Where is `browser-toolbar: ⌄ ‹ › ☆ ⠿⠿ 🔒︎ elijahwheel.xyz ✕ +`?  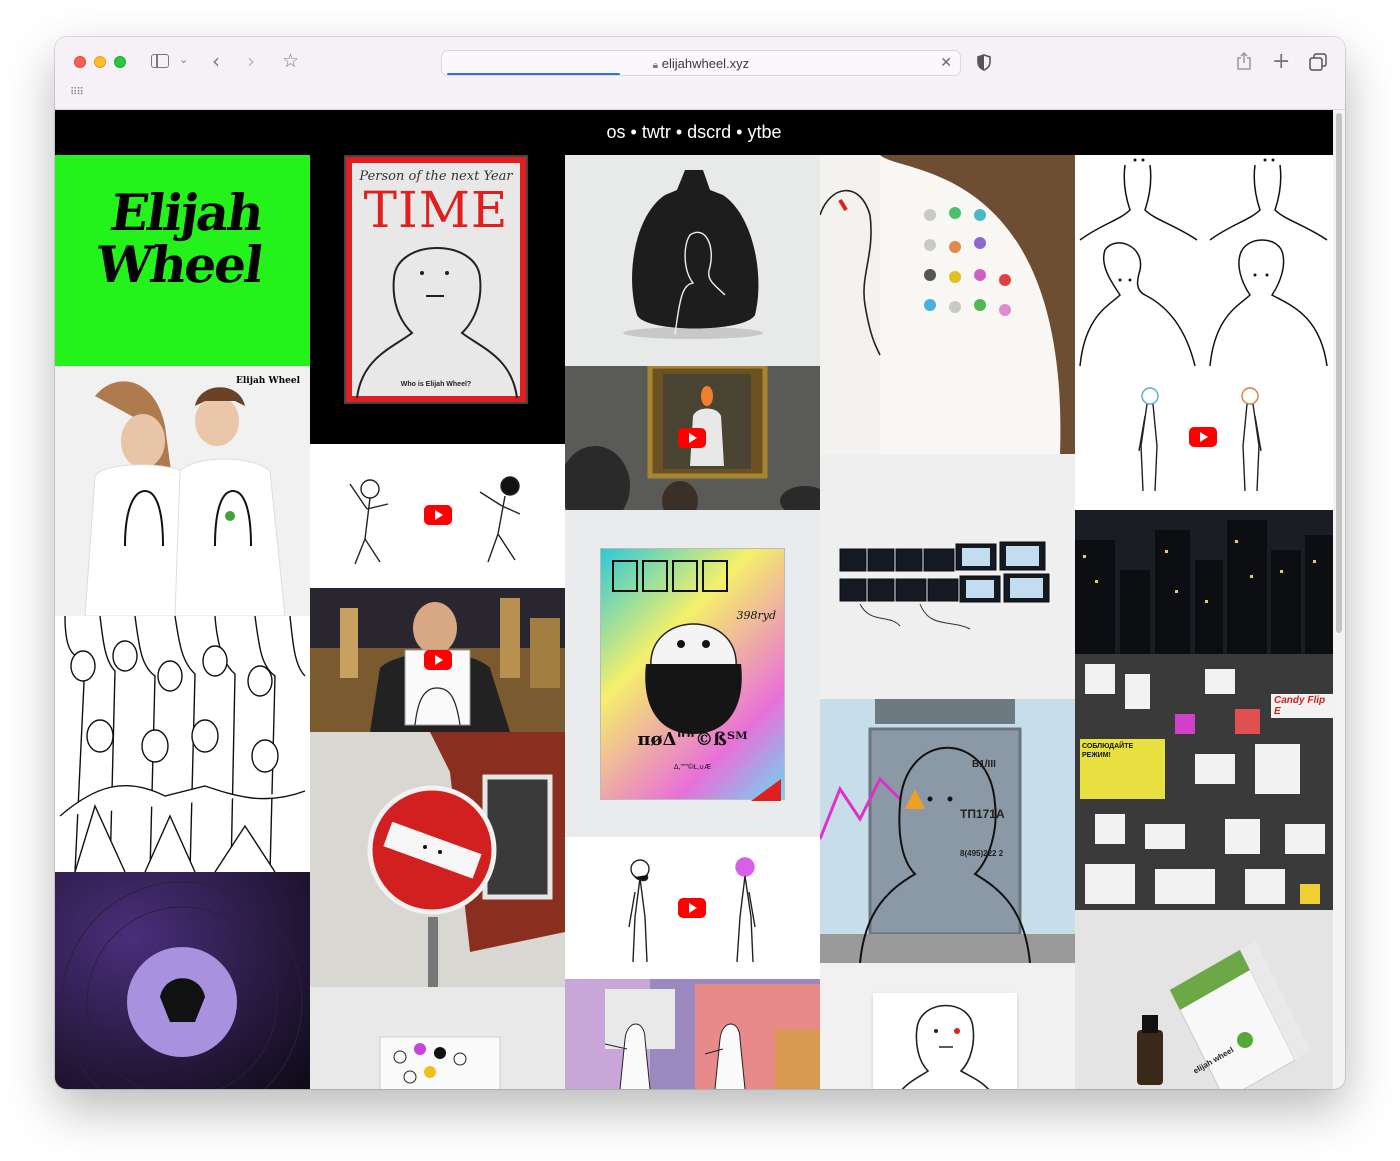
browser-toolbar: ⌄ ‹ › ☆ ⠿⠿ 🔒︎ elijahwheel.xyz ✕ + is located at coordinates (700, 73).